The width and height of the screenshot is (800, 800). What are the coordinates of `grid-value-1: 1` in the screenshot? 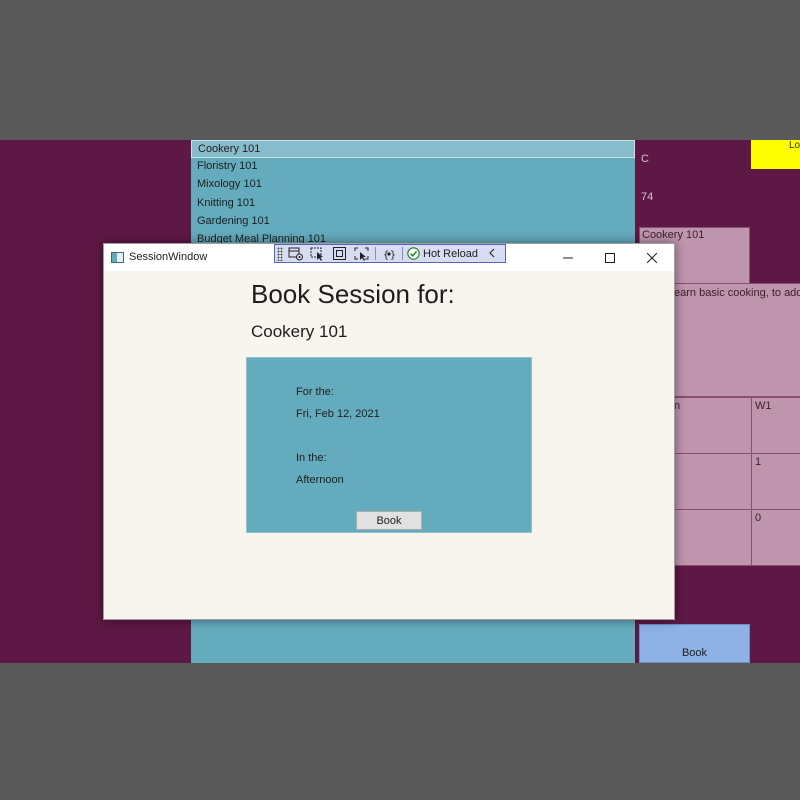 It's located at (758, 462).